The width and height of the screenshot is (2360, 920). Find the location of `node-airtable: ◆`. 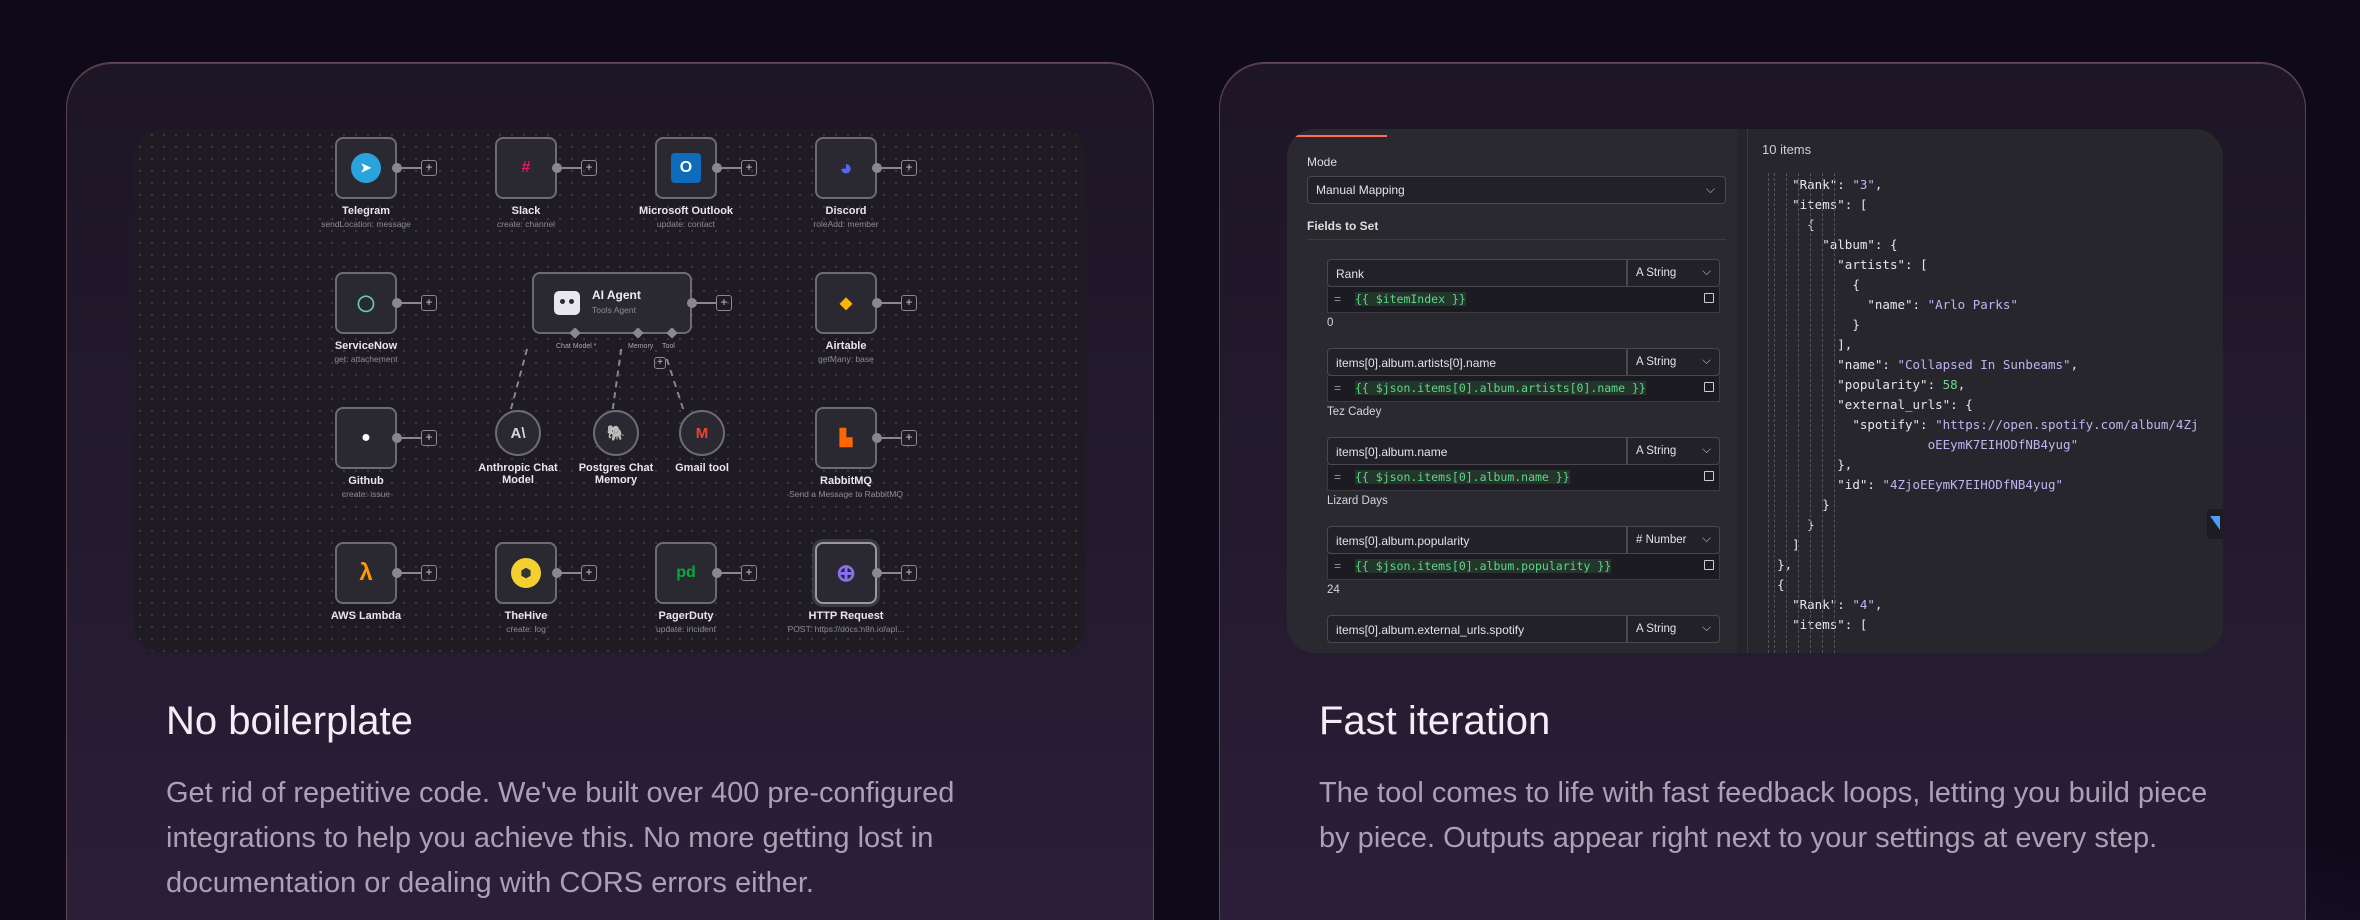

node-airtable: ◆ is located at coordinates (846, 303).